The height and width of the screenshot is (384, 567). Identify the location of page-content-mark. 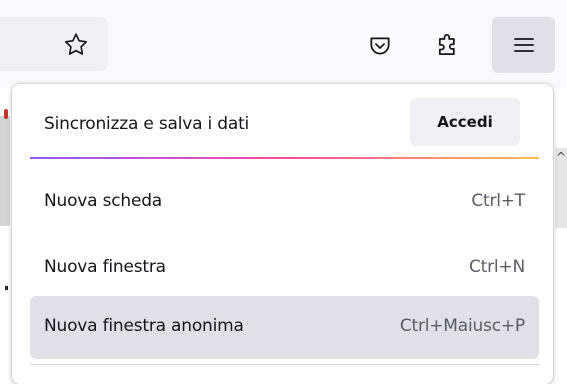
(6, 114).